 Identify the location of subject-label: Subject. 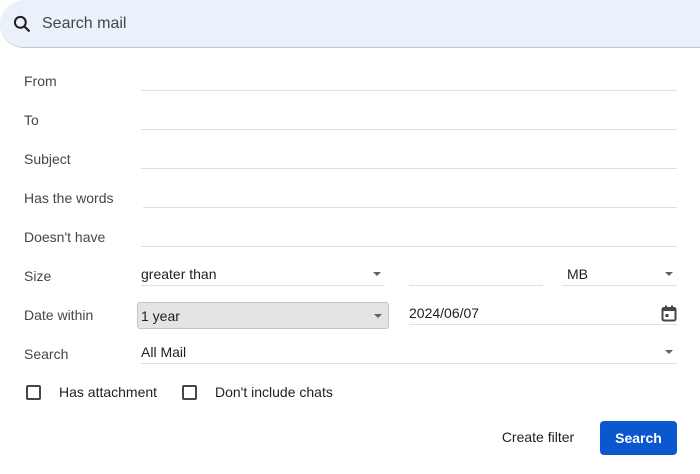
(47, 159).